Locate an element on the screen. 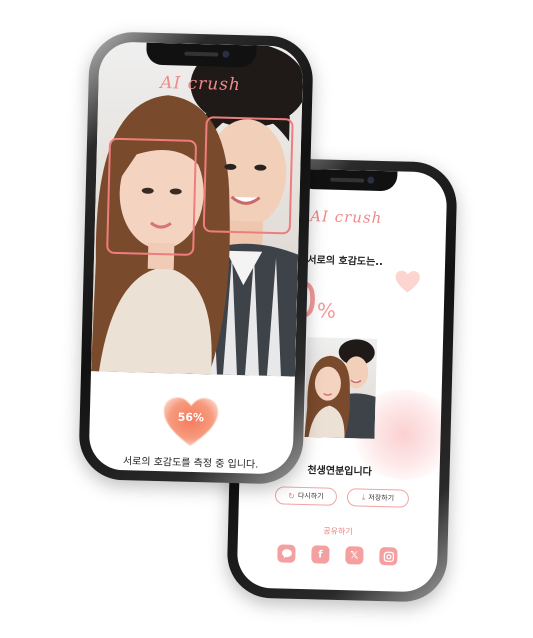 The image size is (533, 638). save-button: ⤓ 저장하기 is located at coordinates (378, 498).